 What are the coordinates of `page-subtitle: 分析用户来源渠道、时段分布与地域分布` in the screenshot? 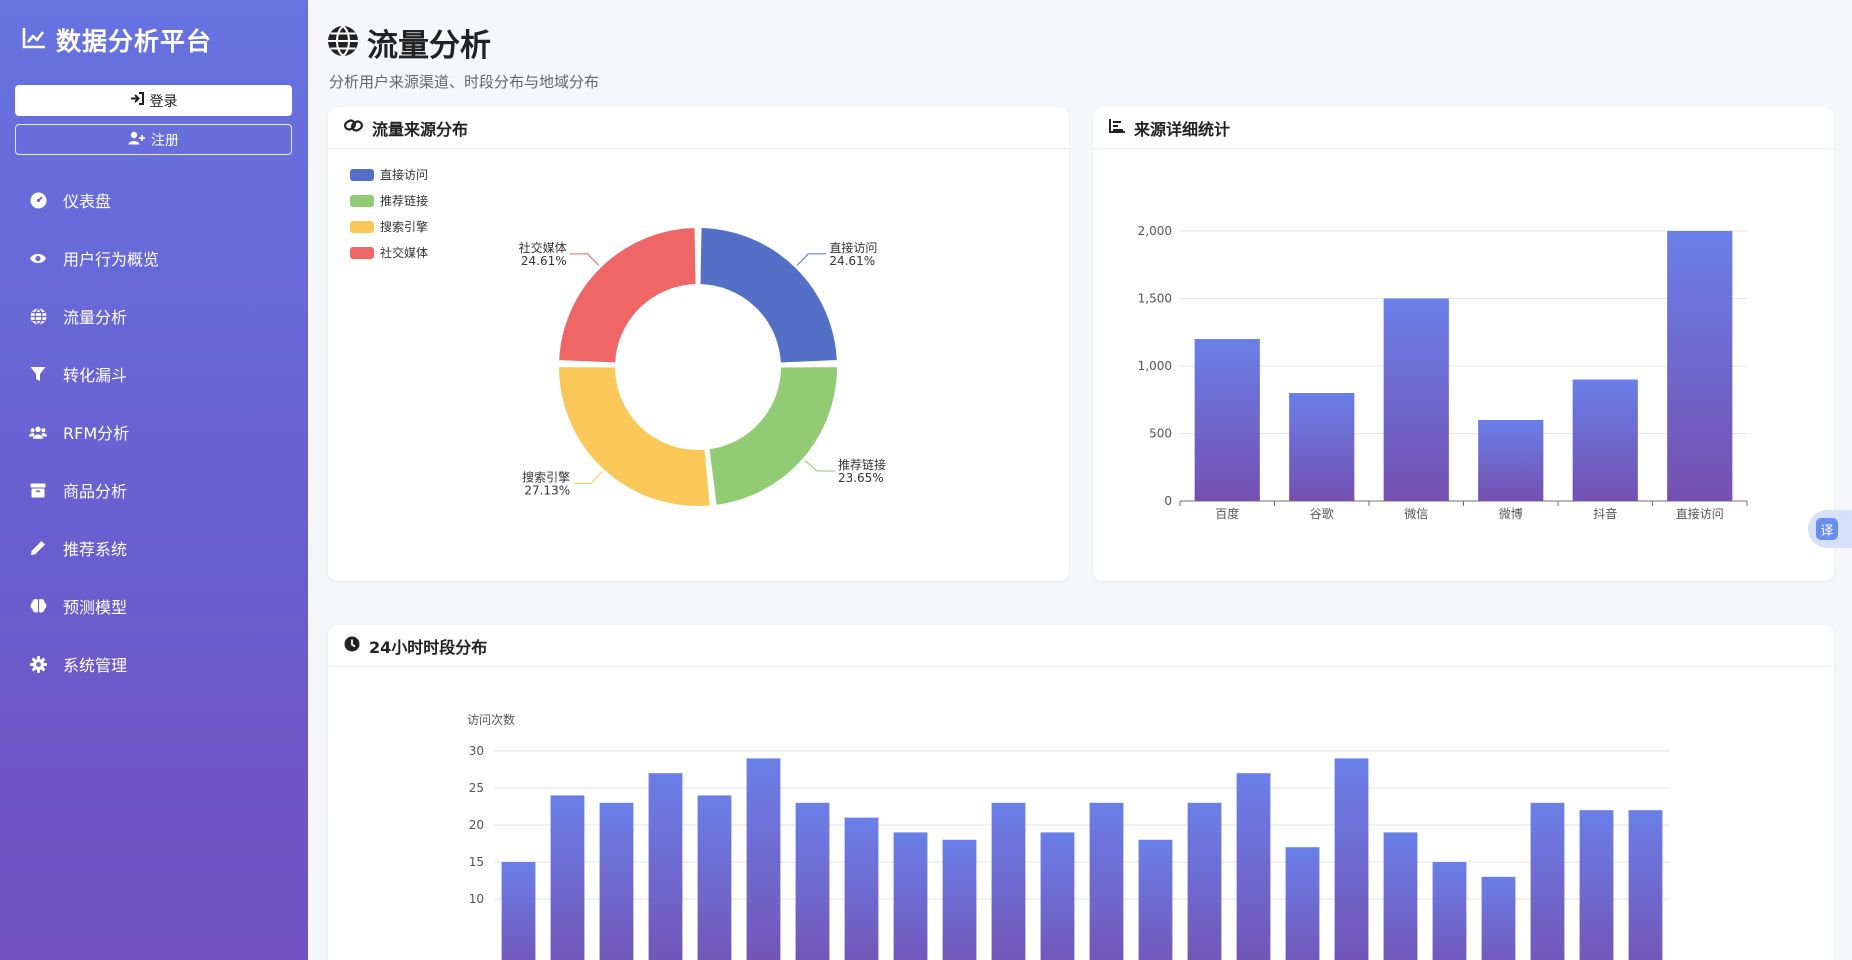 It's located at (464, 82).